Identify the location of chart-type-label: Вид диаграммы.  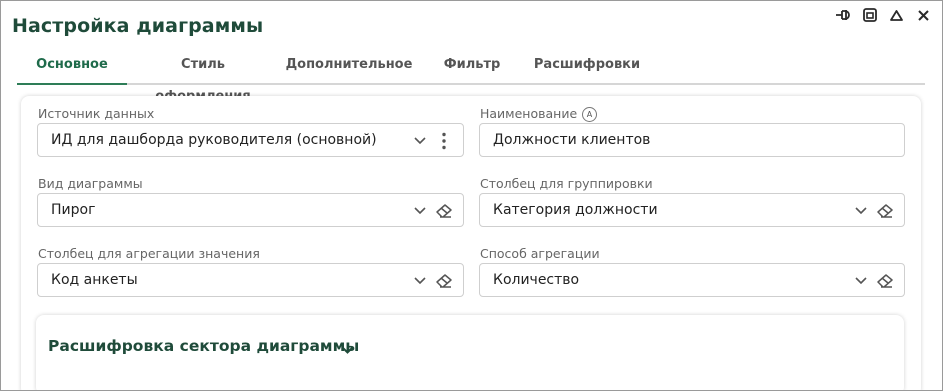
(90, 183).